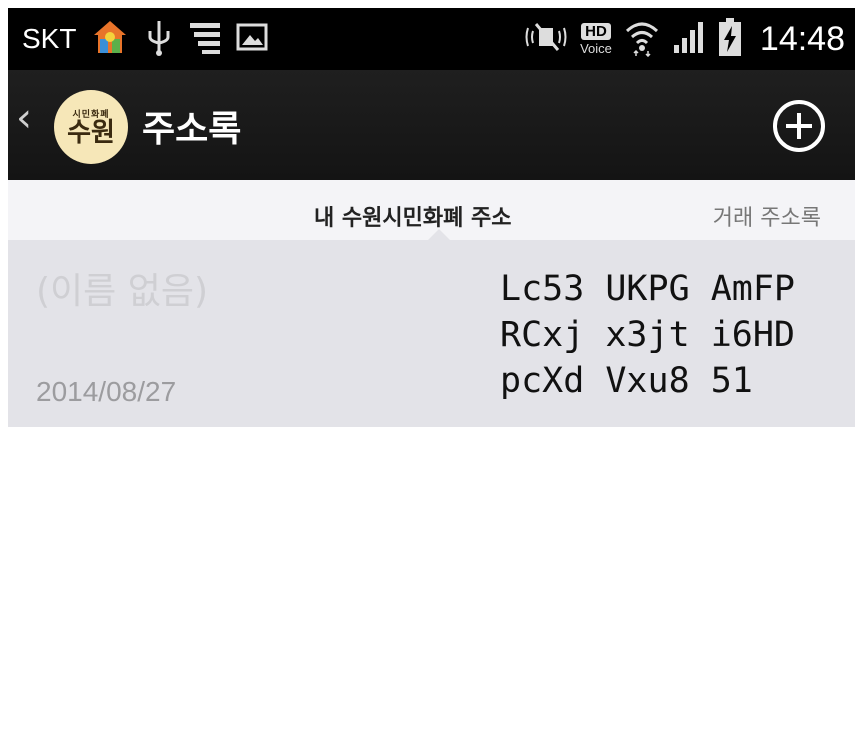 This screenshot has height=744, width=855. Describe the element at coordinates (802, 38) in the screenshot. I see `clock: 14:48` at that location.